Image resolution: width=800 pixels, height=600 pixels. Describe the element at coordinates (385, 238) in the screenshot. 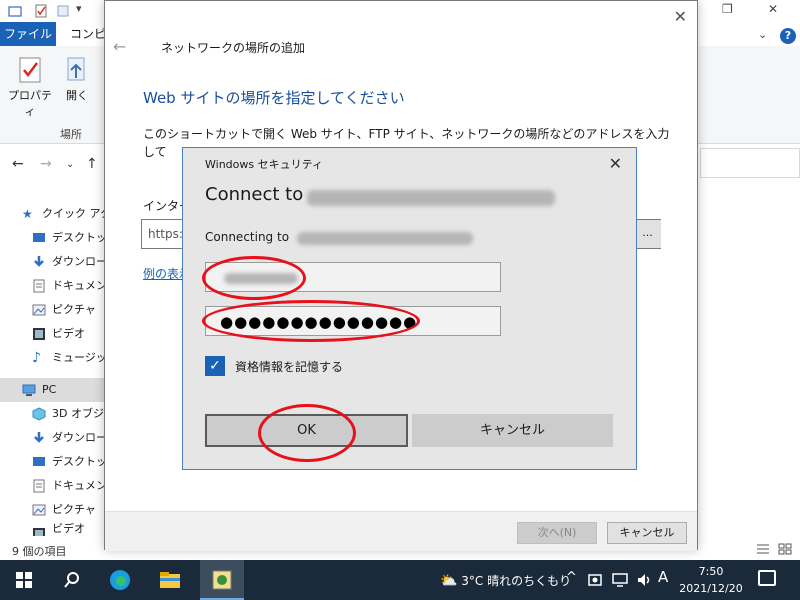

I see `redacted-host` at that location.